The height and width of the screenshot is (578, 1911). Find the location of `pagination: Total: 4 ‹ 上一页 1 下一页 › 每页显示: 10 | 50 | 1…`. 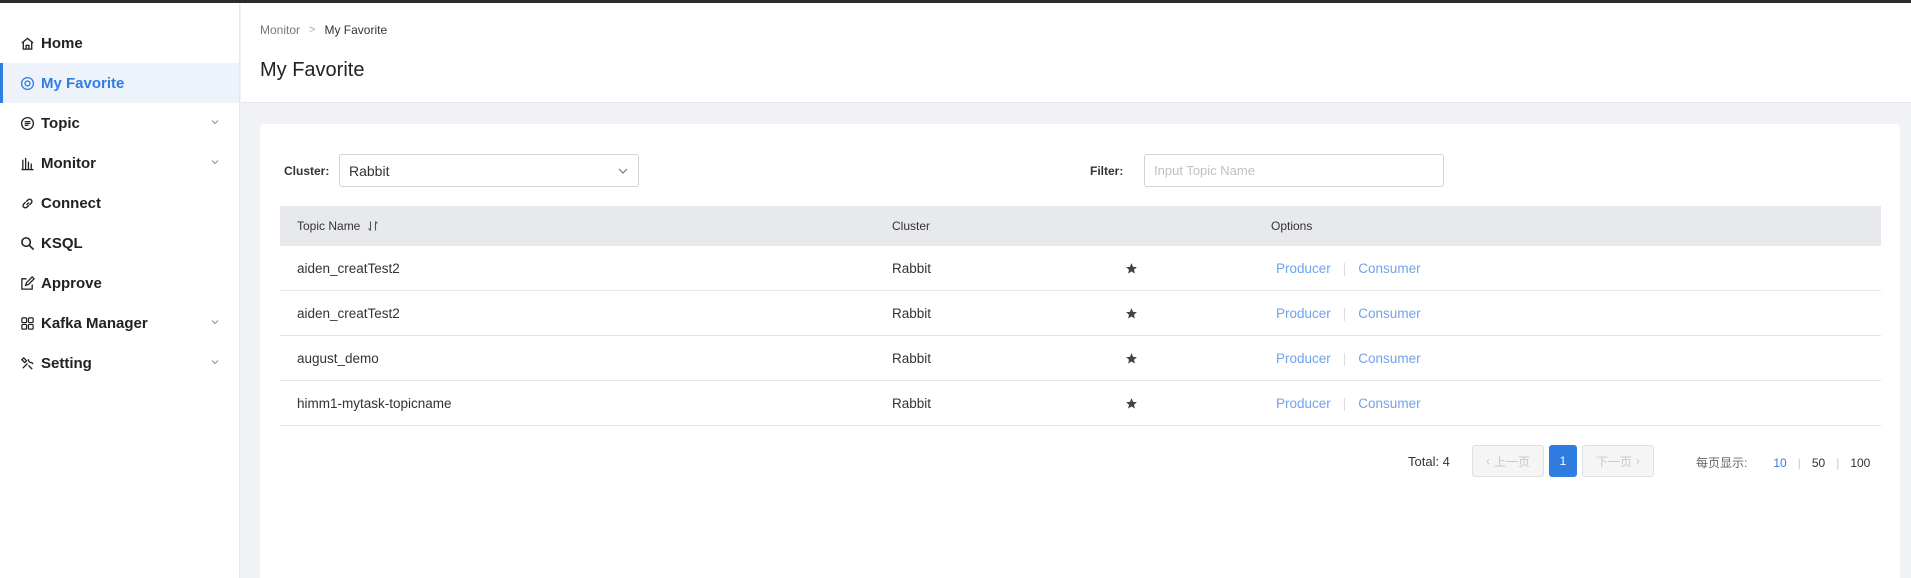

pagination: Total: 4 ‹ 上一页 1 下一页 › 每页显示: 10 | 50 | 1… is located at coordinates (1080, 461).